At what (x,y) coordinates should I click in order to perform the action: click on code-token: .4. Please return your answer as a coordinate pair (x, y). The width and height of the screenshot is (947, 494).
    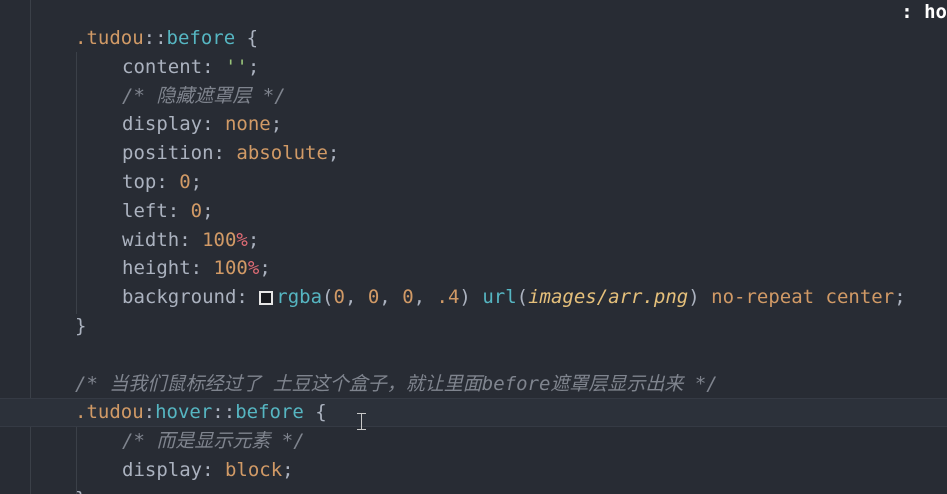
    Looking at the image, I should click on (448, 297).